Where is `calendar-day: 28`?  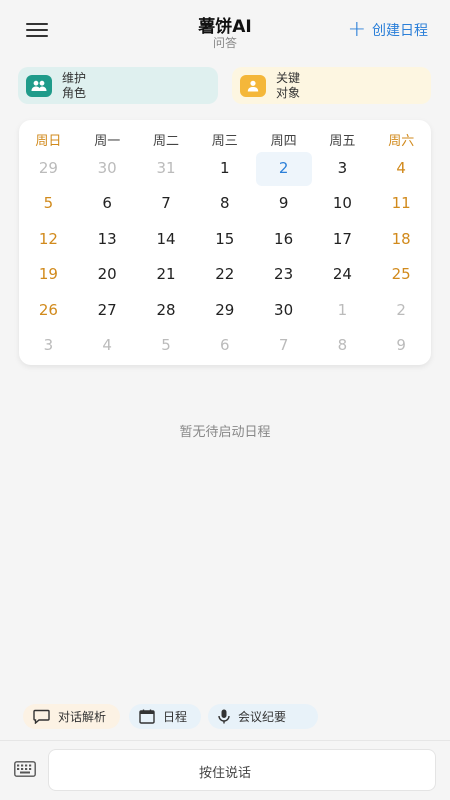
calendar-day: 28 is located at coordinates (166, 310).